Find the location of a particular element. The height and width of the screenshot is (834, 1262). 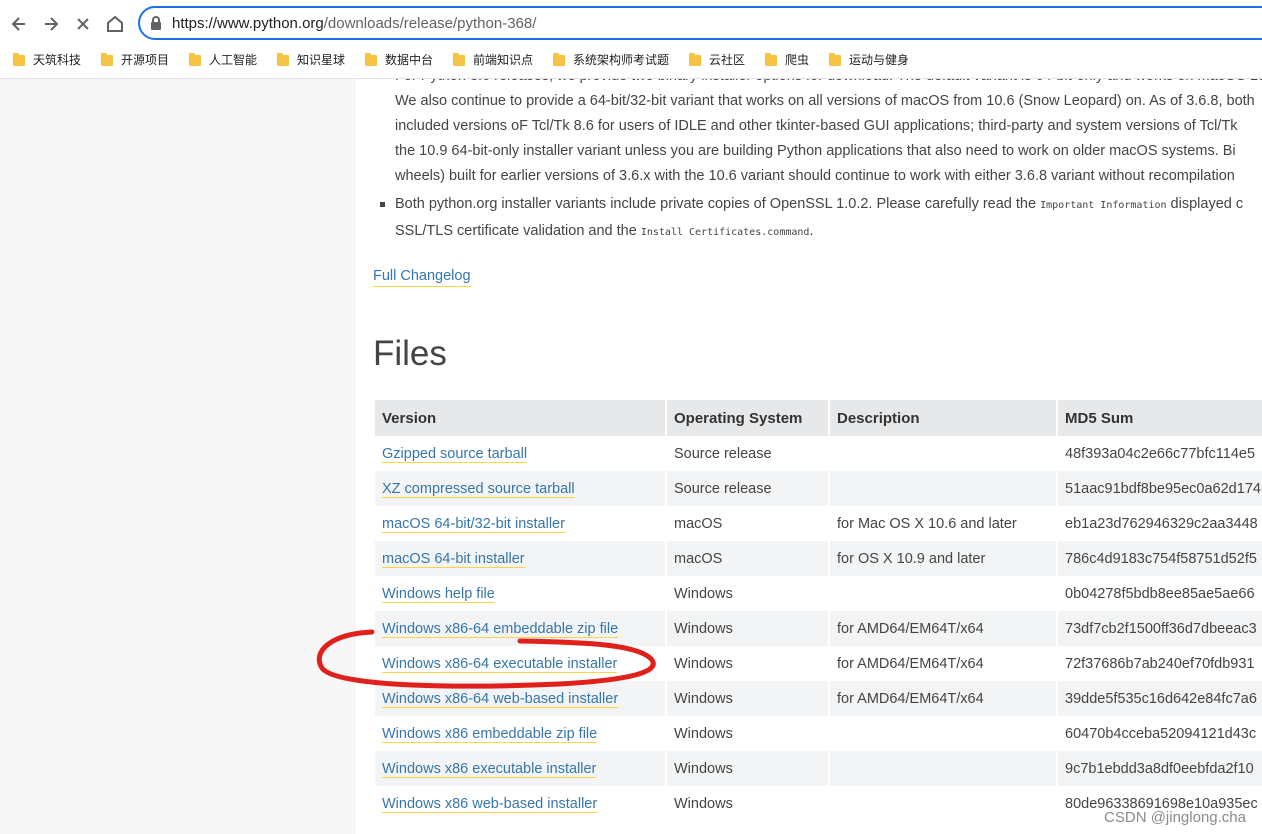

column-header-version: Version is located at coordinates (520, 418).